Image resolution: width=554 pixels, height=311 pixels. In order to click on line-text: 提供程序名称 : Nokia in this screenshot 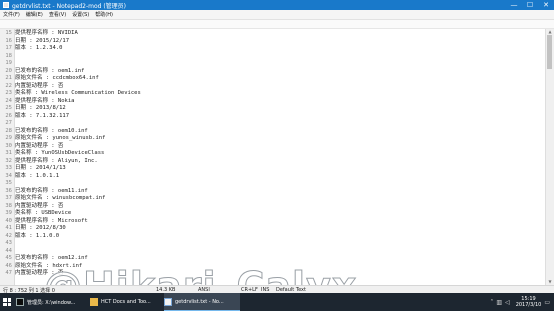, I will do `click(45, 100)`.